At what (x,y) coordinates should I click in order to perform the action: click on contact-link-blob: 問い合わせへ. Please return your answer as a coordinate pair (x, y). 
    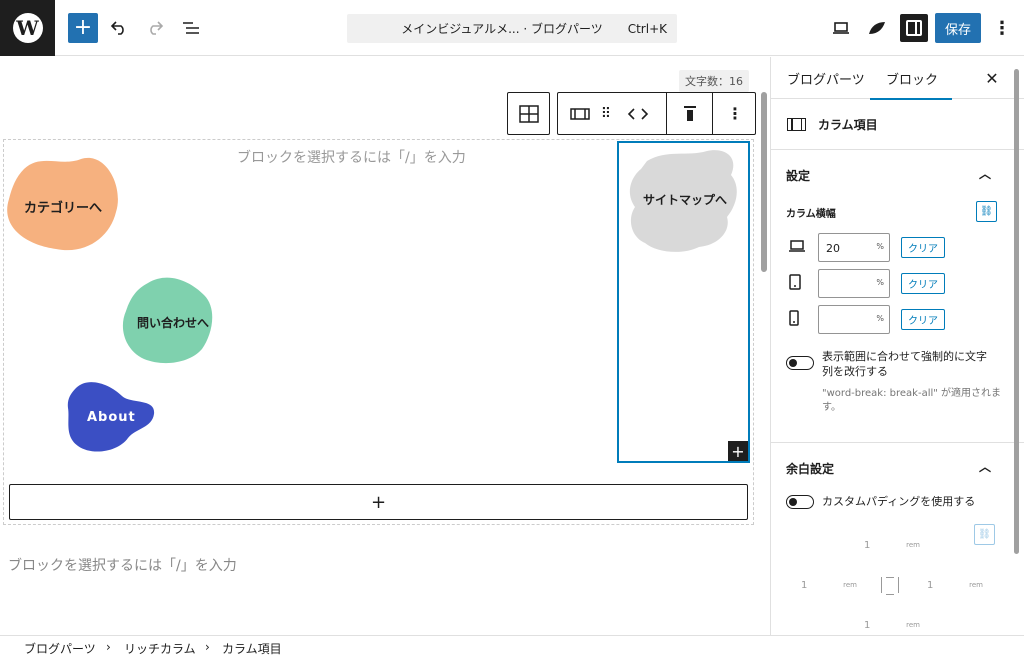
    Looking at the image, I should click on (168, 323).